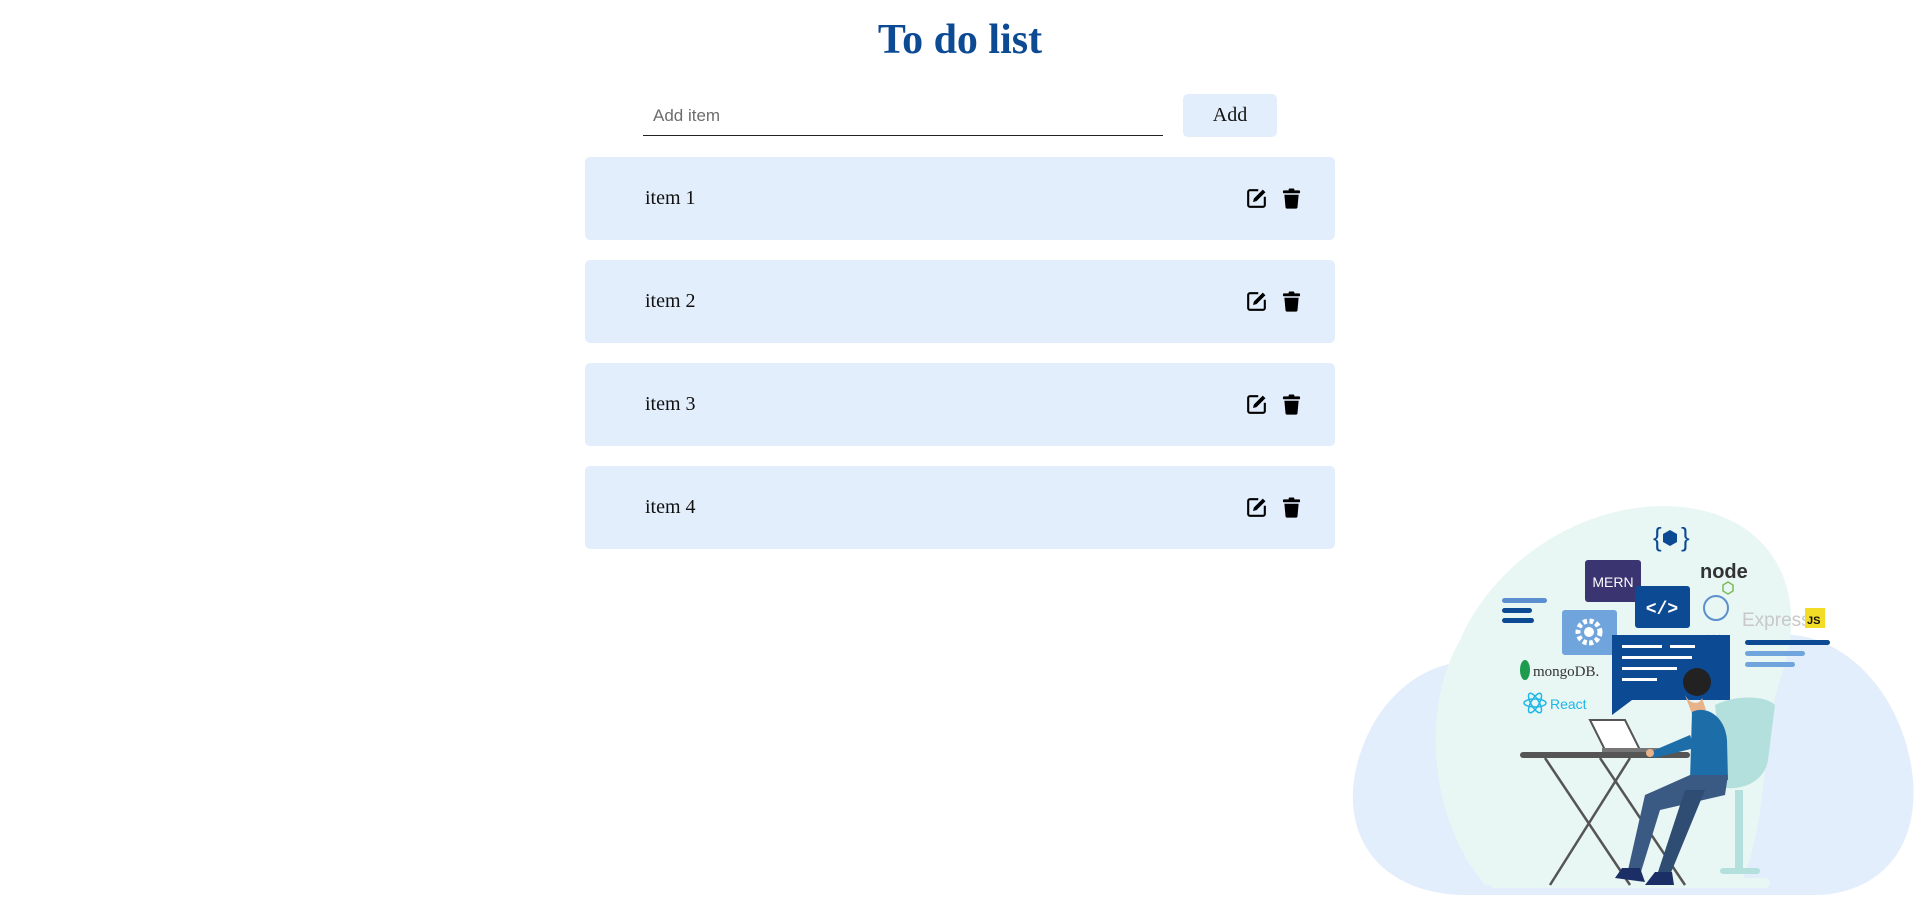 The height and width of the screenshot is (912, 1920). I want to click on text-lines-icon, so click(1787, 642).